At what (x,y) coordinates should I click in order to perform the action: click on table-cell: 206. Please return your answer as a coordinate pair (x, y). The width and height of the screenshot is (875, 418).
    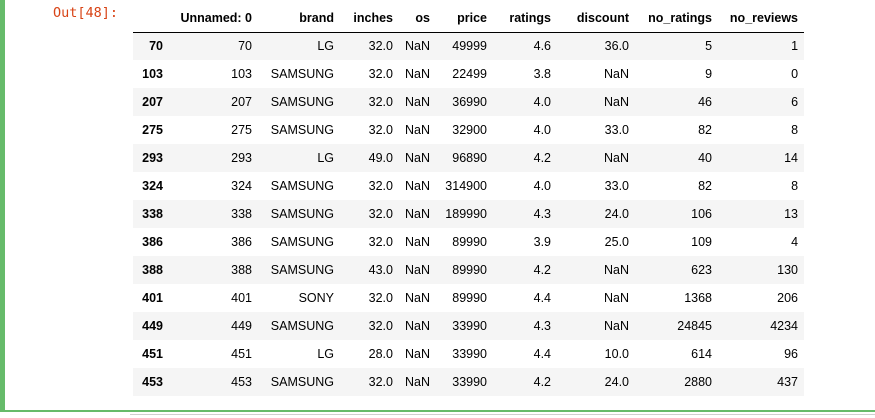
    Looking at the image, I should click on (788, 298).